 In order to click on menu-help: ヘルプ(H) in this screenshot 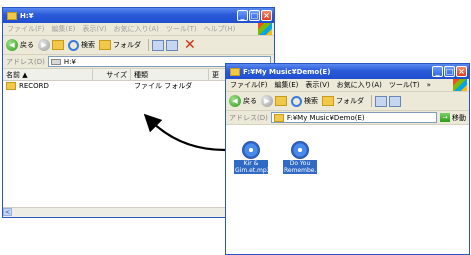, I will do `click(220, 29)`.